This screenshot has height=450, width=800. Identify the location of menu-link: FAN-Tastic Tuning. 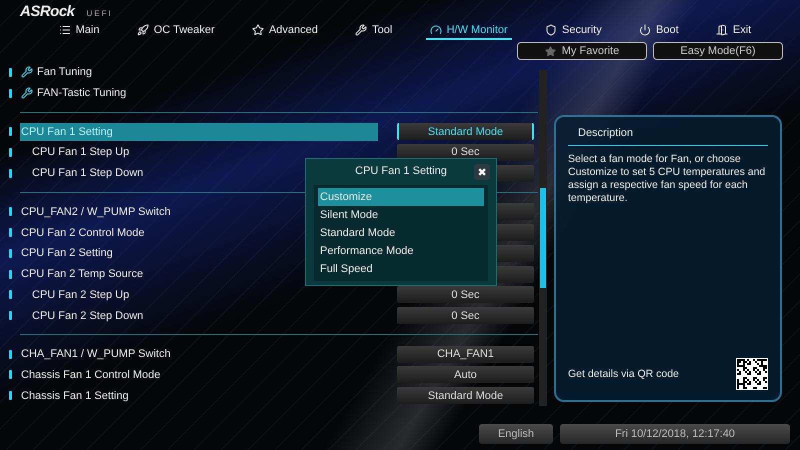
(199, 93).